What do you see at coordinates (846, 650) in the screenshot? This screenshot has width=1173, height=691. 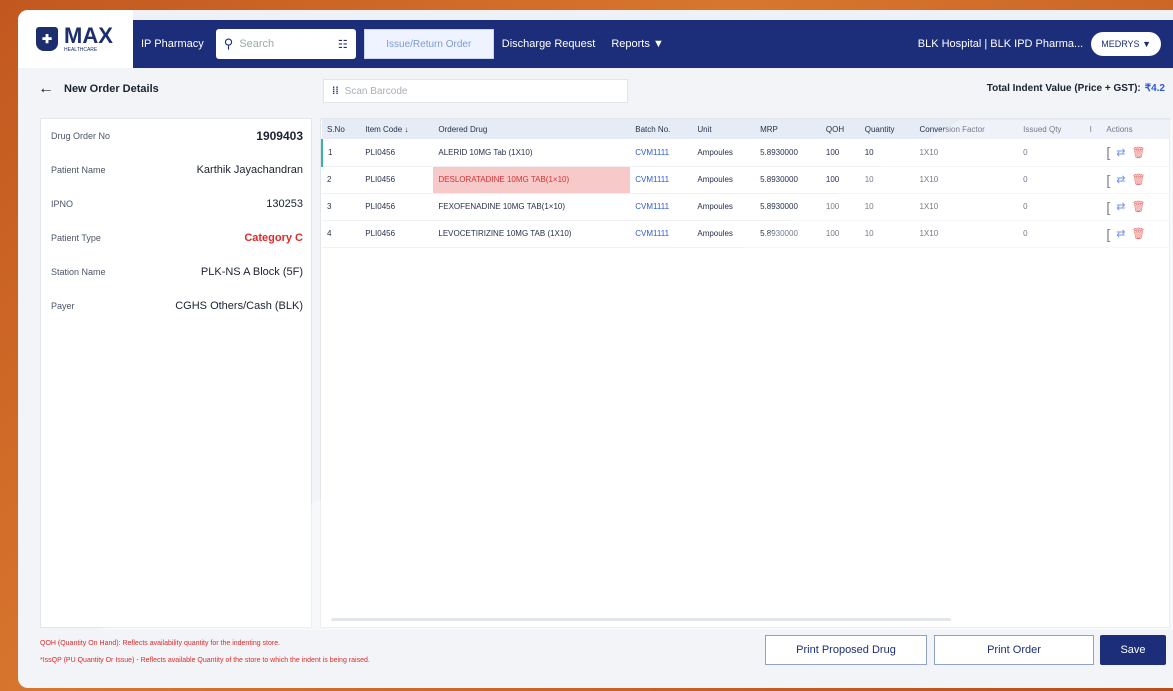 I see `print-proposed-drug-button: Print Proposed Drug` at bounding box center [846, 650].